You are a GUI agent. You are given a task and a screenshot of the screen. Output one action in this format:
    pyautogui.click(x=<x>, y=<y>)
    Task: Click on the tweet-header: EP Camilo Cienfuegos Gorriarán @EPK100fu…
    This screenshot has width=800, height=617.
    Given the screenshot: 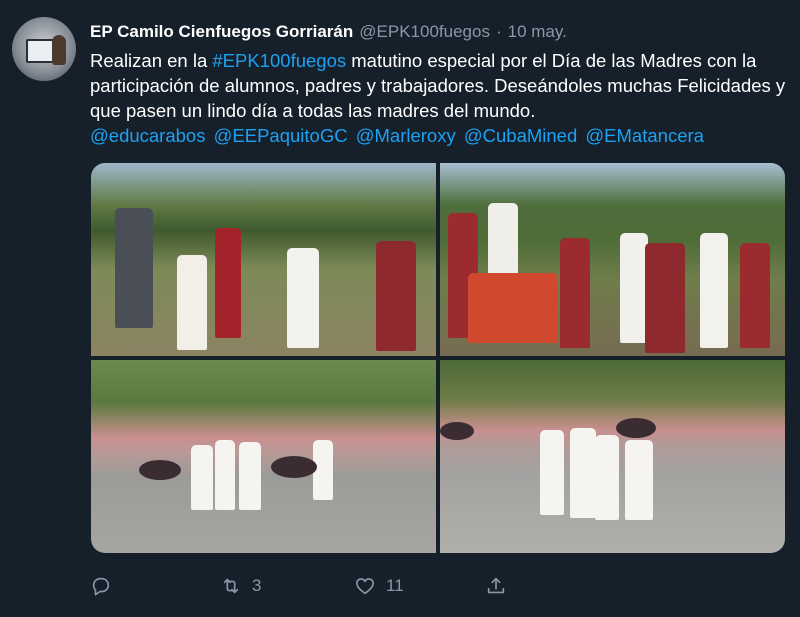 What is the action you would take?
    pyautogui.click(x=328, y=32)
    